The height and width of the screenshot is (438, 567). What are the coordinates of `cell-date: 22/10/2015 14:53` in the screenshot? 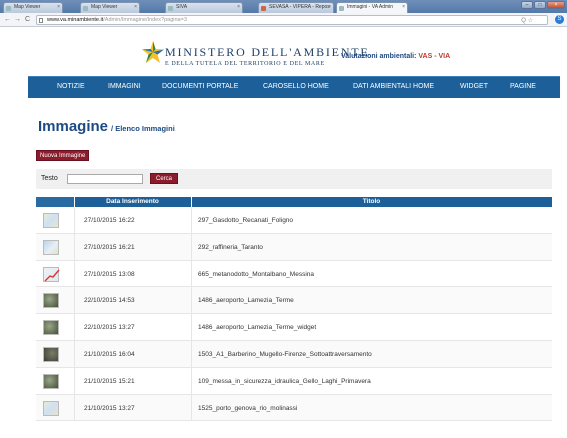 It's located at (109, 301).